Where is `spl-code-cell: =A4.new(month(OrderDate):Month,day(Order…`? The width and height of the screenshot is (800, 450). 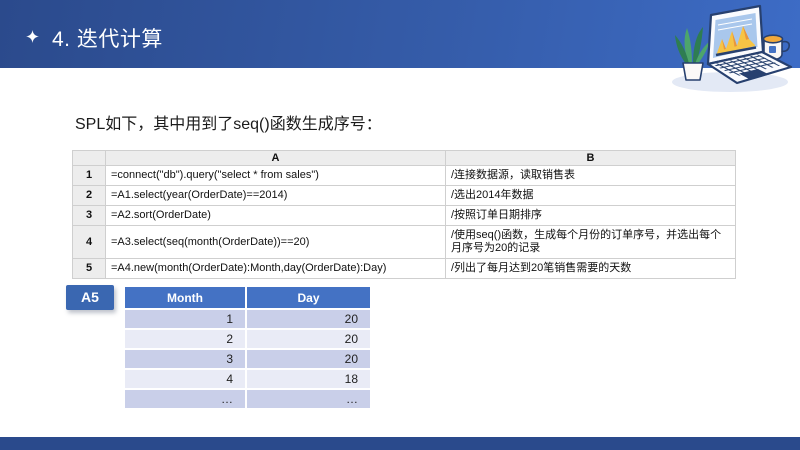 spl-code-cell: =A4.new(month(OrderDate):Month,day(Order… is located at coordinates (275, 268).